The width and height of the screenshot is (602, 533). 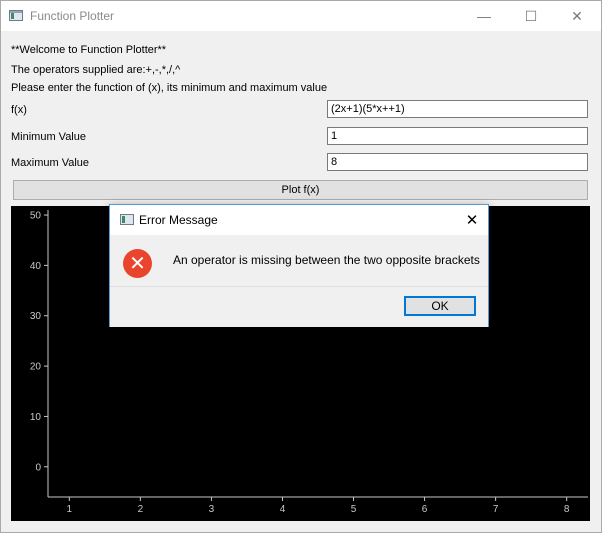 I want to click on y-tick-label: 0, so click(x=38, y=467).